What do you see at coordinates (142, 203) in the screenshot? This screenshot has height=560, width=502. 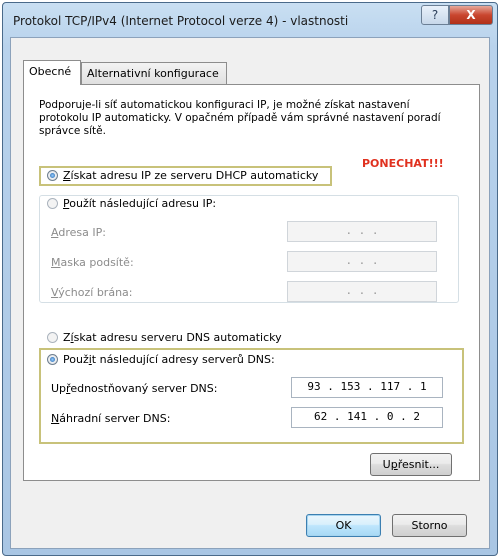 I see `manual-ip-label: Použít následující adresu IP:` at bounding box center [142, 203].